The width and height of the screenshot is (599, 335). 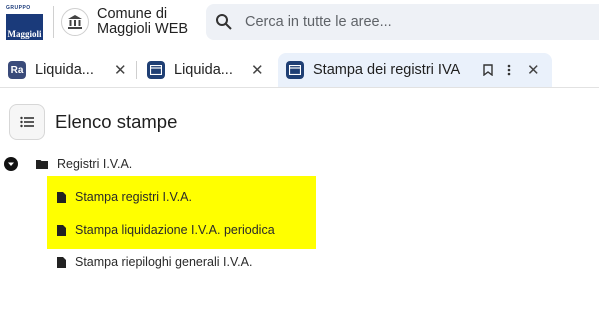 I want to click on tree-leaf-stampa-registri: Stampa registri I.V.A., so click(x=124, y=197).